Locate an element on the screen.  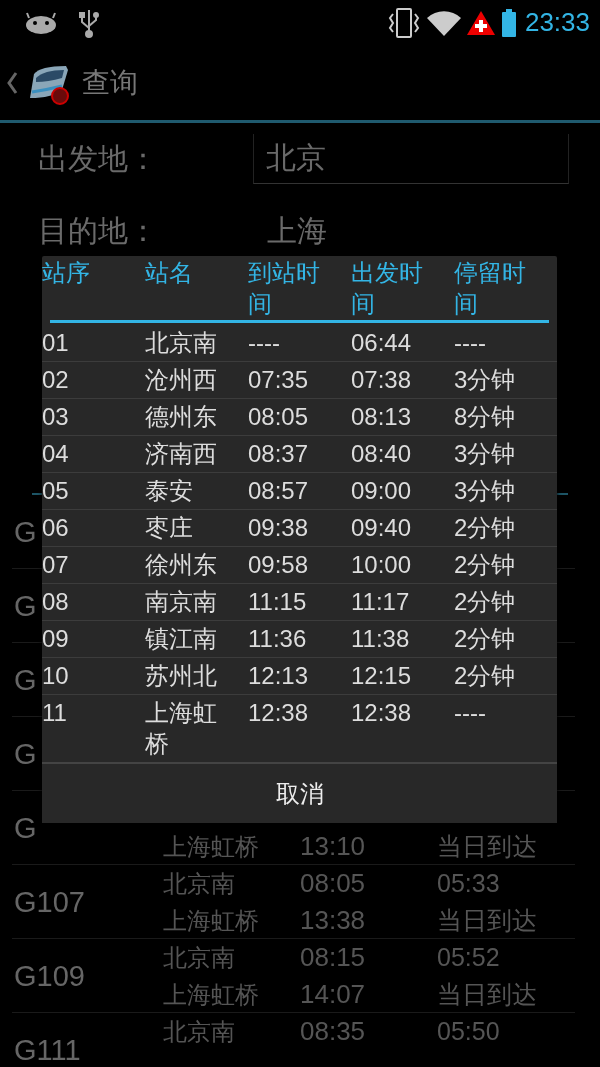
table-cell-text: 11:15 is located at coordinates (278, 602).